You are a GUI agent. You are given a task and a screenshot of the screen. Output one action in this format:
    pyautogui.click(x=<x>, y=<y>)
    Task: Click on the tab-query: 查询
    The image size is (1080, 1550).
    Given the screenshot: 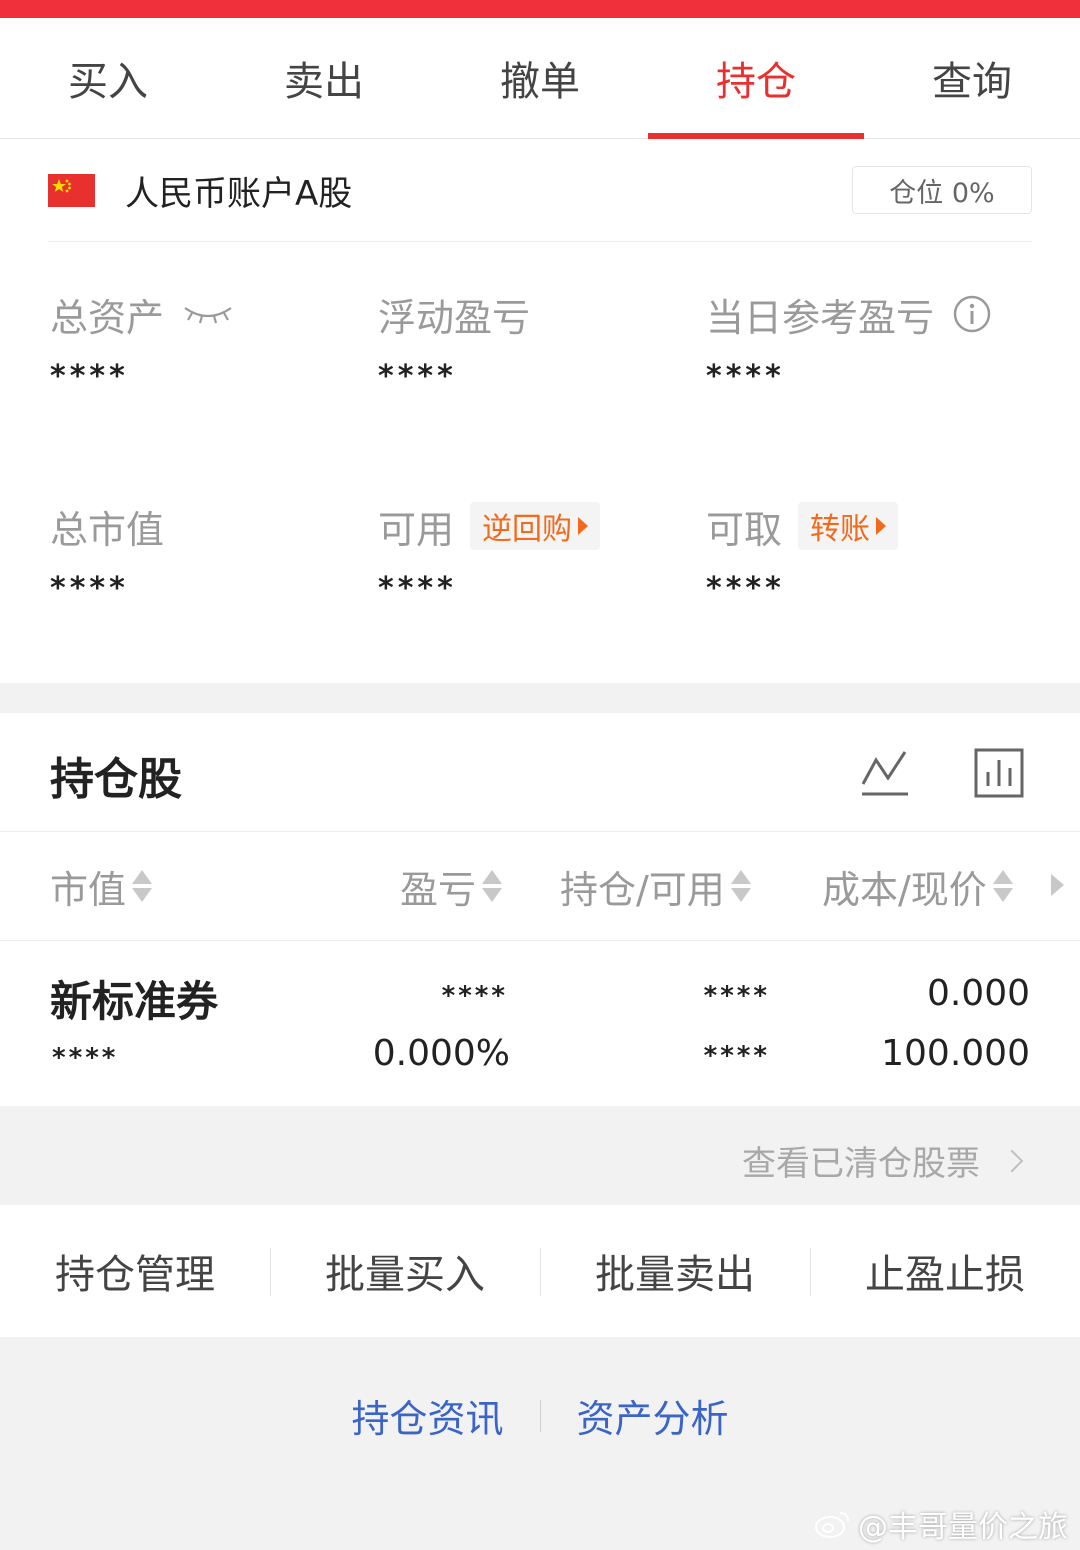 What is the action you would take?
    pyautogui.click(x=972, y=78)
    